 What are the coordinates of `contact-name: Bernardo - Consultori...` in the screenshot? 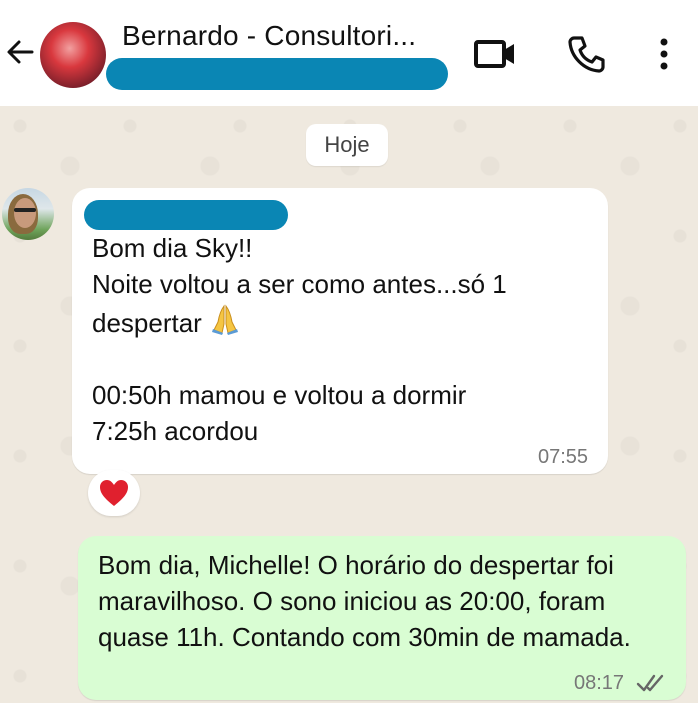 It's located at (287, 36).